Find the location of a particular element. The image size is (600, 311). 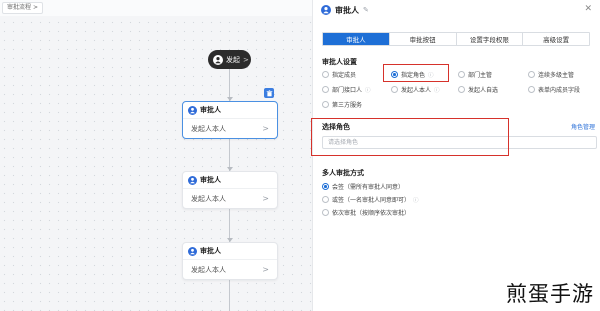

option-label: 依次审批（按顺序依次审批） is located at coordinates (371, 213).